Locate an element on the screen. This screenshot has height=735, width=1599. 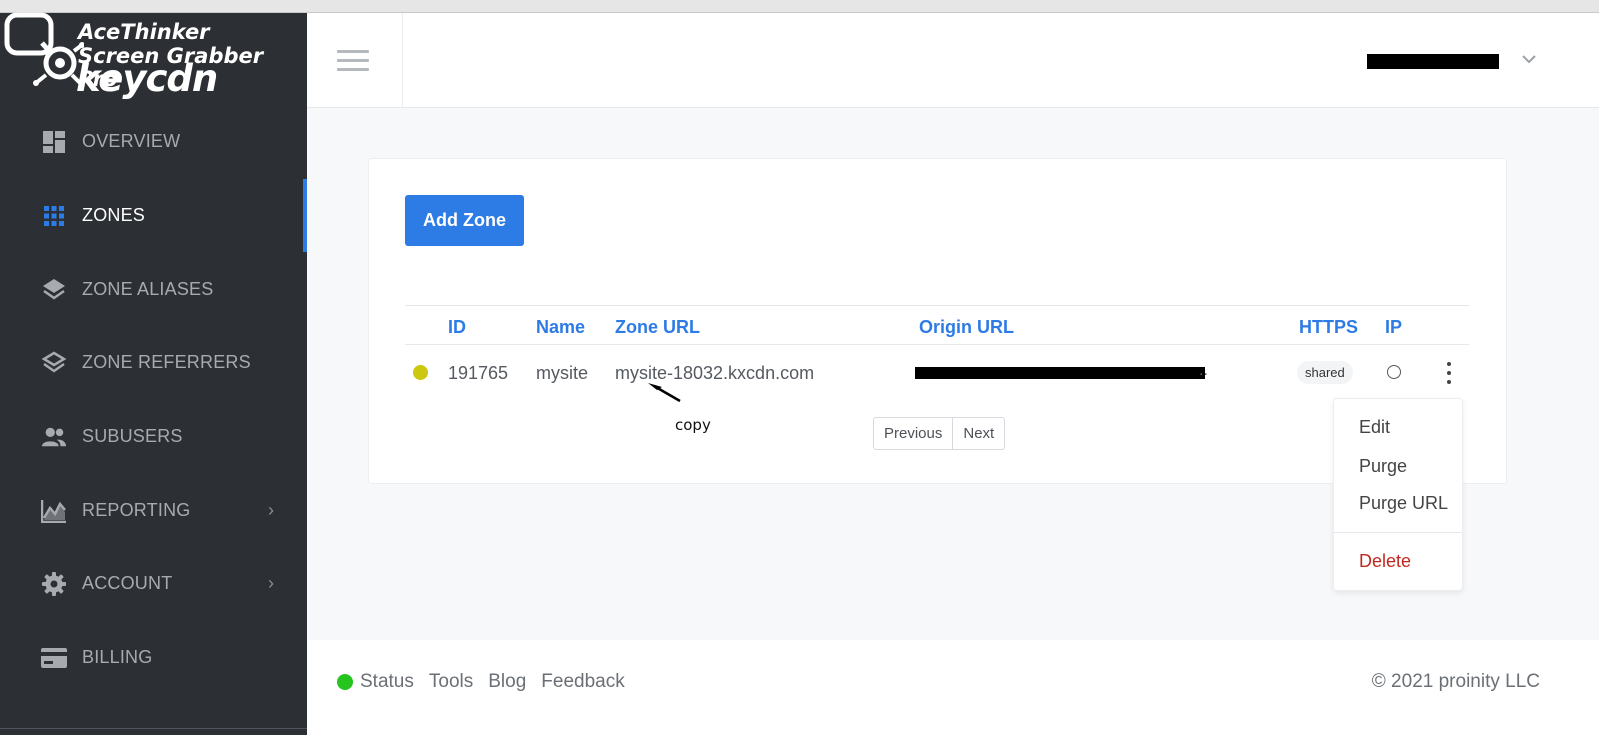
footer-link-tools: Tools is located at coordinates (451, 682).